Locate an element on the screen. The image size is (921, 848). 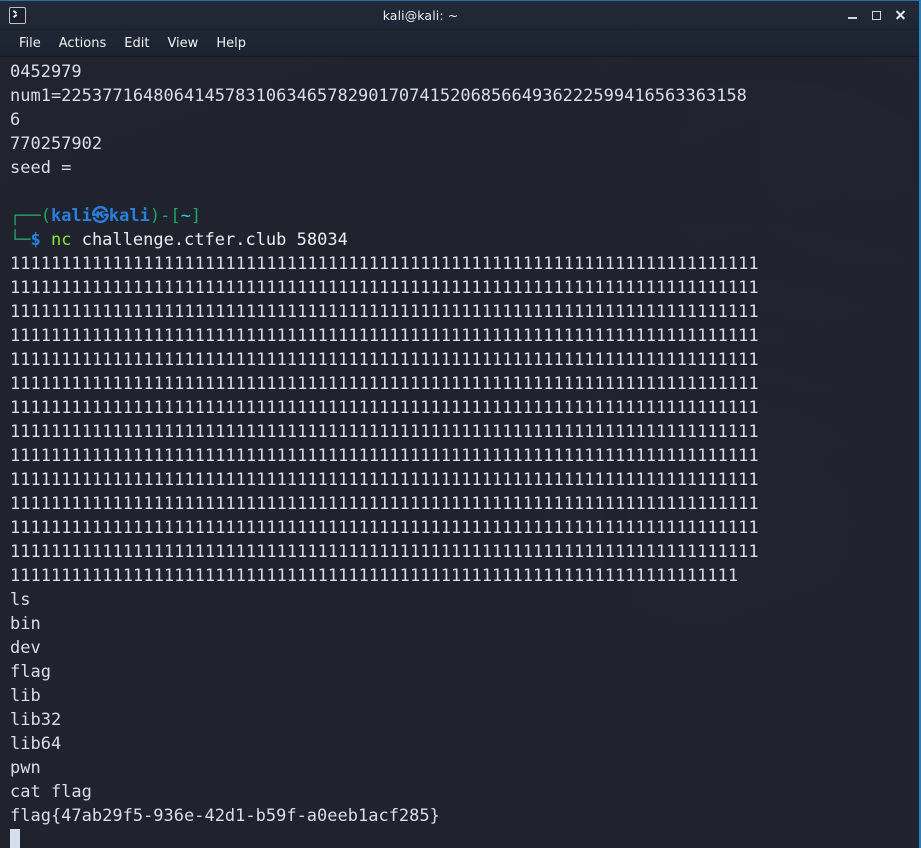
output-line-seed-label: seed = is located at coordinates (41, 168).